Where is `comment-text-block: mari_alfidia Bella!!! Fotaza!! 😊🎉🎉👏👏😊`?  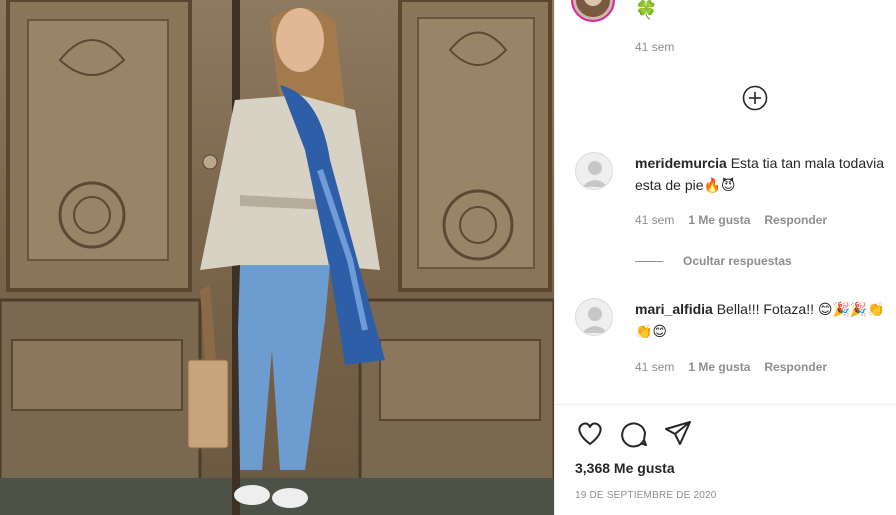
comment-text-block: mari_alfidia Bella!!! Fotaza!! 😊🎉🎉👏👏😊 is located at coordinates (760, 320).